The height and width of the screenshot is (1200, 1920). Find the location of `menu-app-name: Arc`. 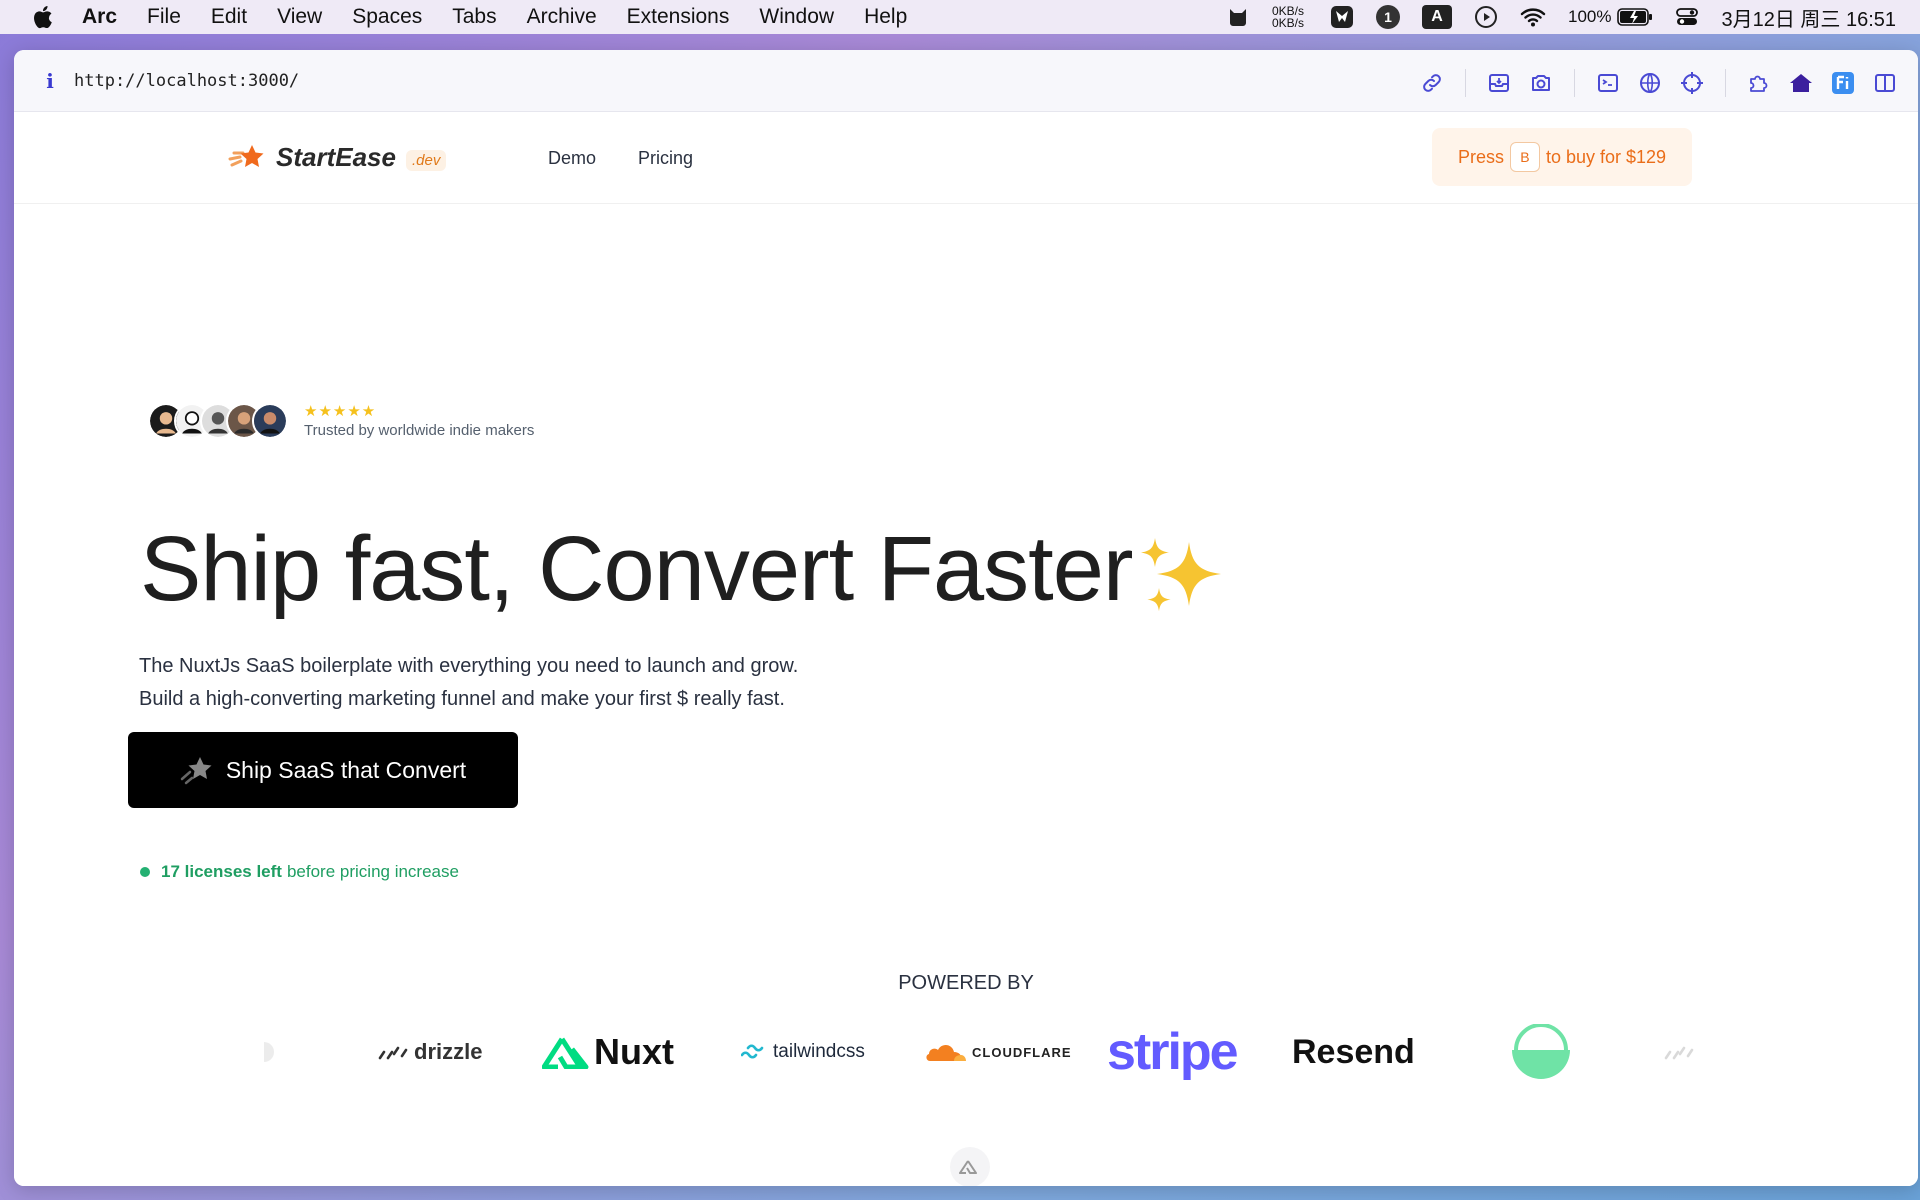

menu-app-name: Arc is located at coordinates (99, 17).